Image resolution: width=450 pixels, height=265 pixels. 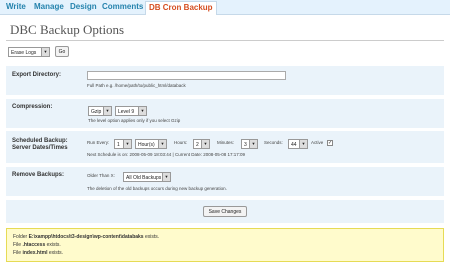 I want to click on active-checkbox: ✓, so click(x=330, y=143).